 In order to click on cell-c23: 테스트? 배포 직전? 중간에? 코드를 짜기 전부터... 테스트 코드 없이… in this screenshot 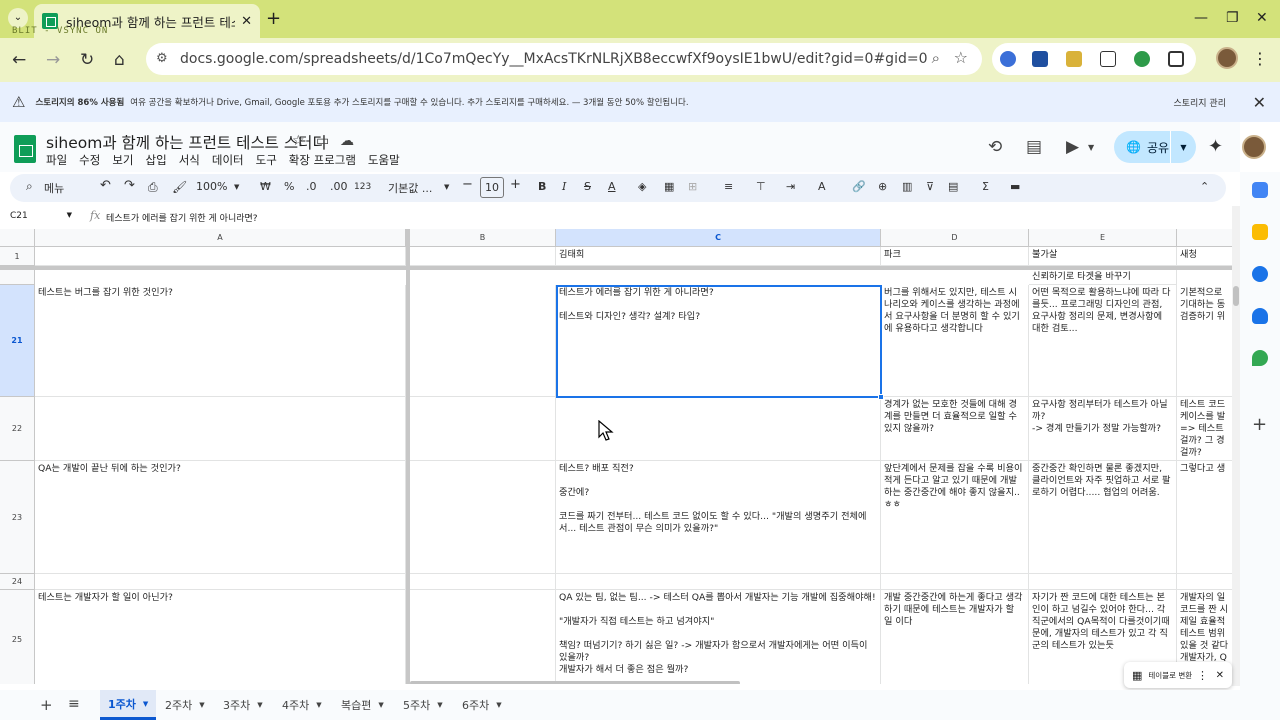, I will do `click(718, 517)`.